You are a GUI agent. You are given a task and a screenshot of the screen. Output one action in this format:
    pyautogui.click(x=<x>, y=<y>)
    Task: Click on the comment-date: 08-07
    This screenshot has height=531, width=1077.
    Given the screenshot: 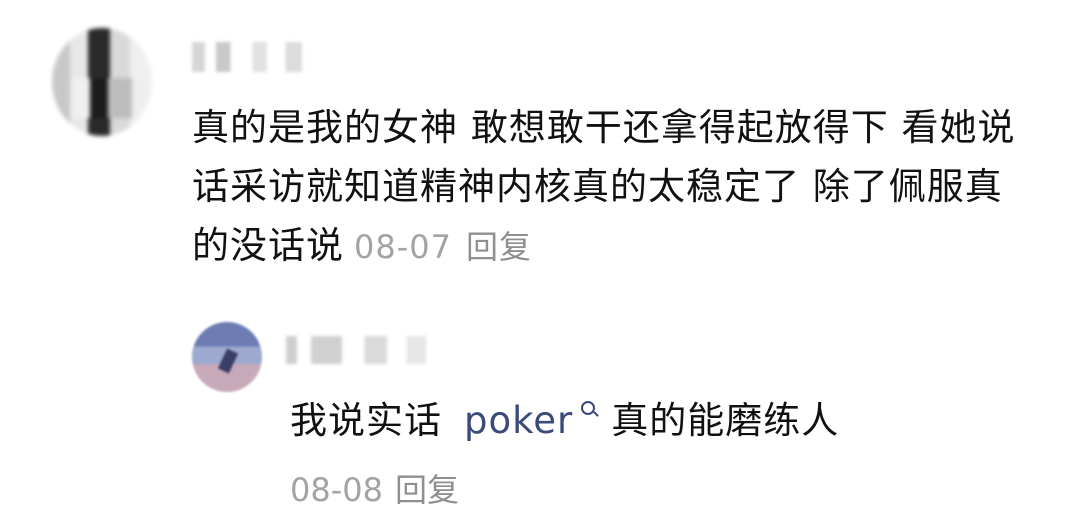 What is the action you would take?
    pyautogui.click(x=403, y=247)
    